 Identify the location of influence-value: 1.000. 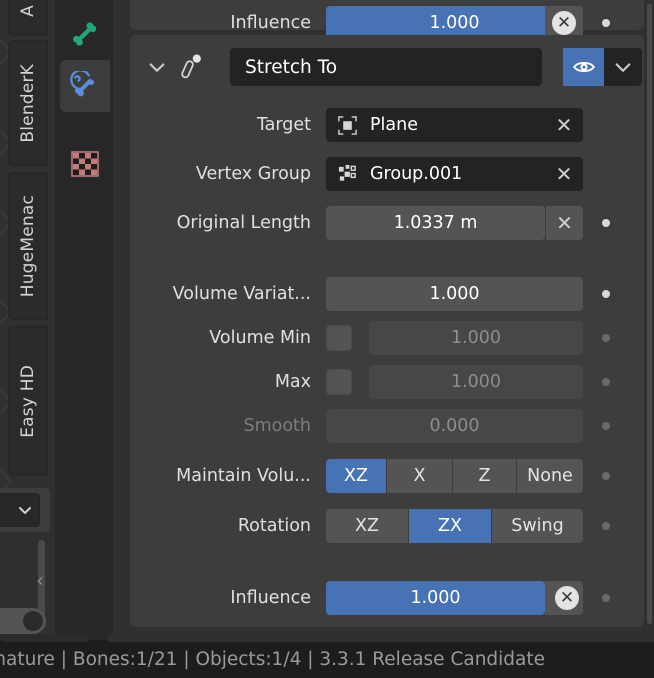
(435, 598).